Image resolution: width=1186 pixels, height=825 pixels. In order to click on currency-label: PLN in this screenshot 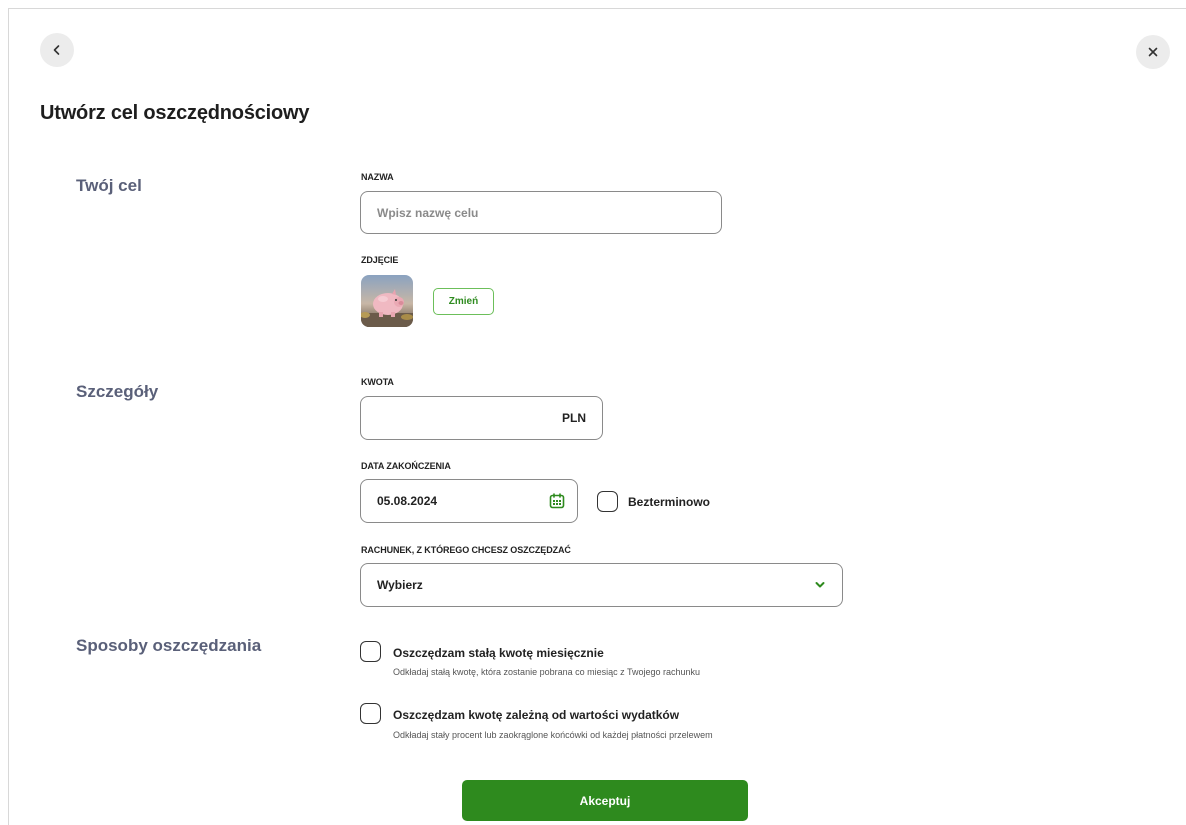, I will do `click(574, 418)`.